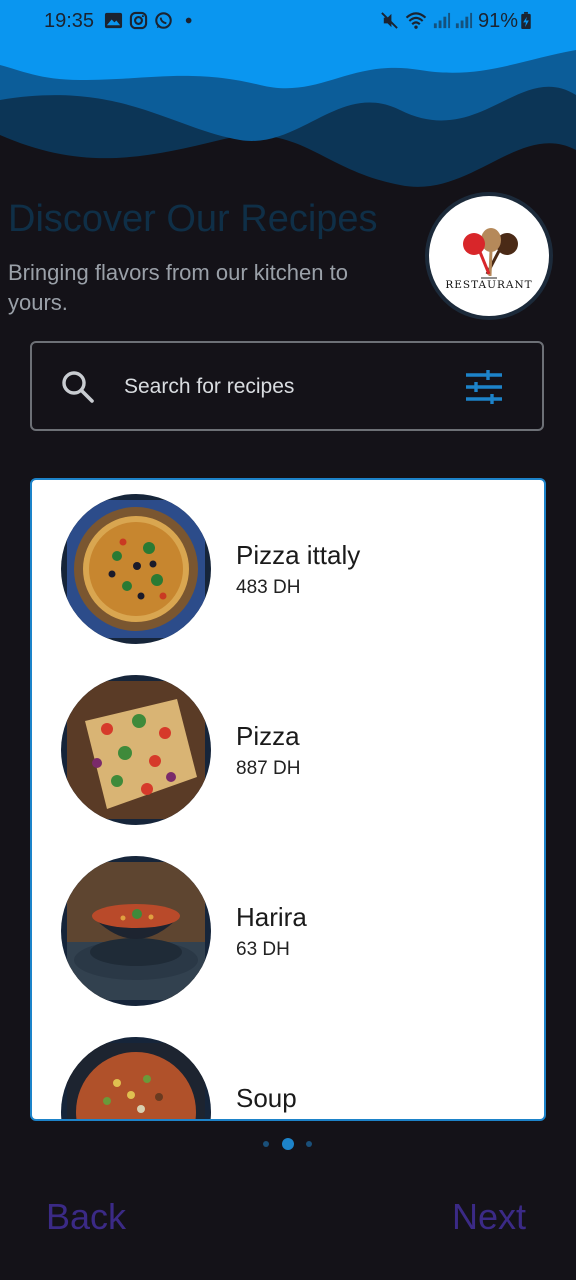 This screenshot has height=1280, width=576. I want to click on recipe-item-harira: Harira 63 DH, so click(288, 924).